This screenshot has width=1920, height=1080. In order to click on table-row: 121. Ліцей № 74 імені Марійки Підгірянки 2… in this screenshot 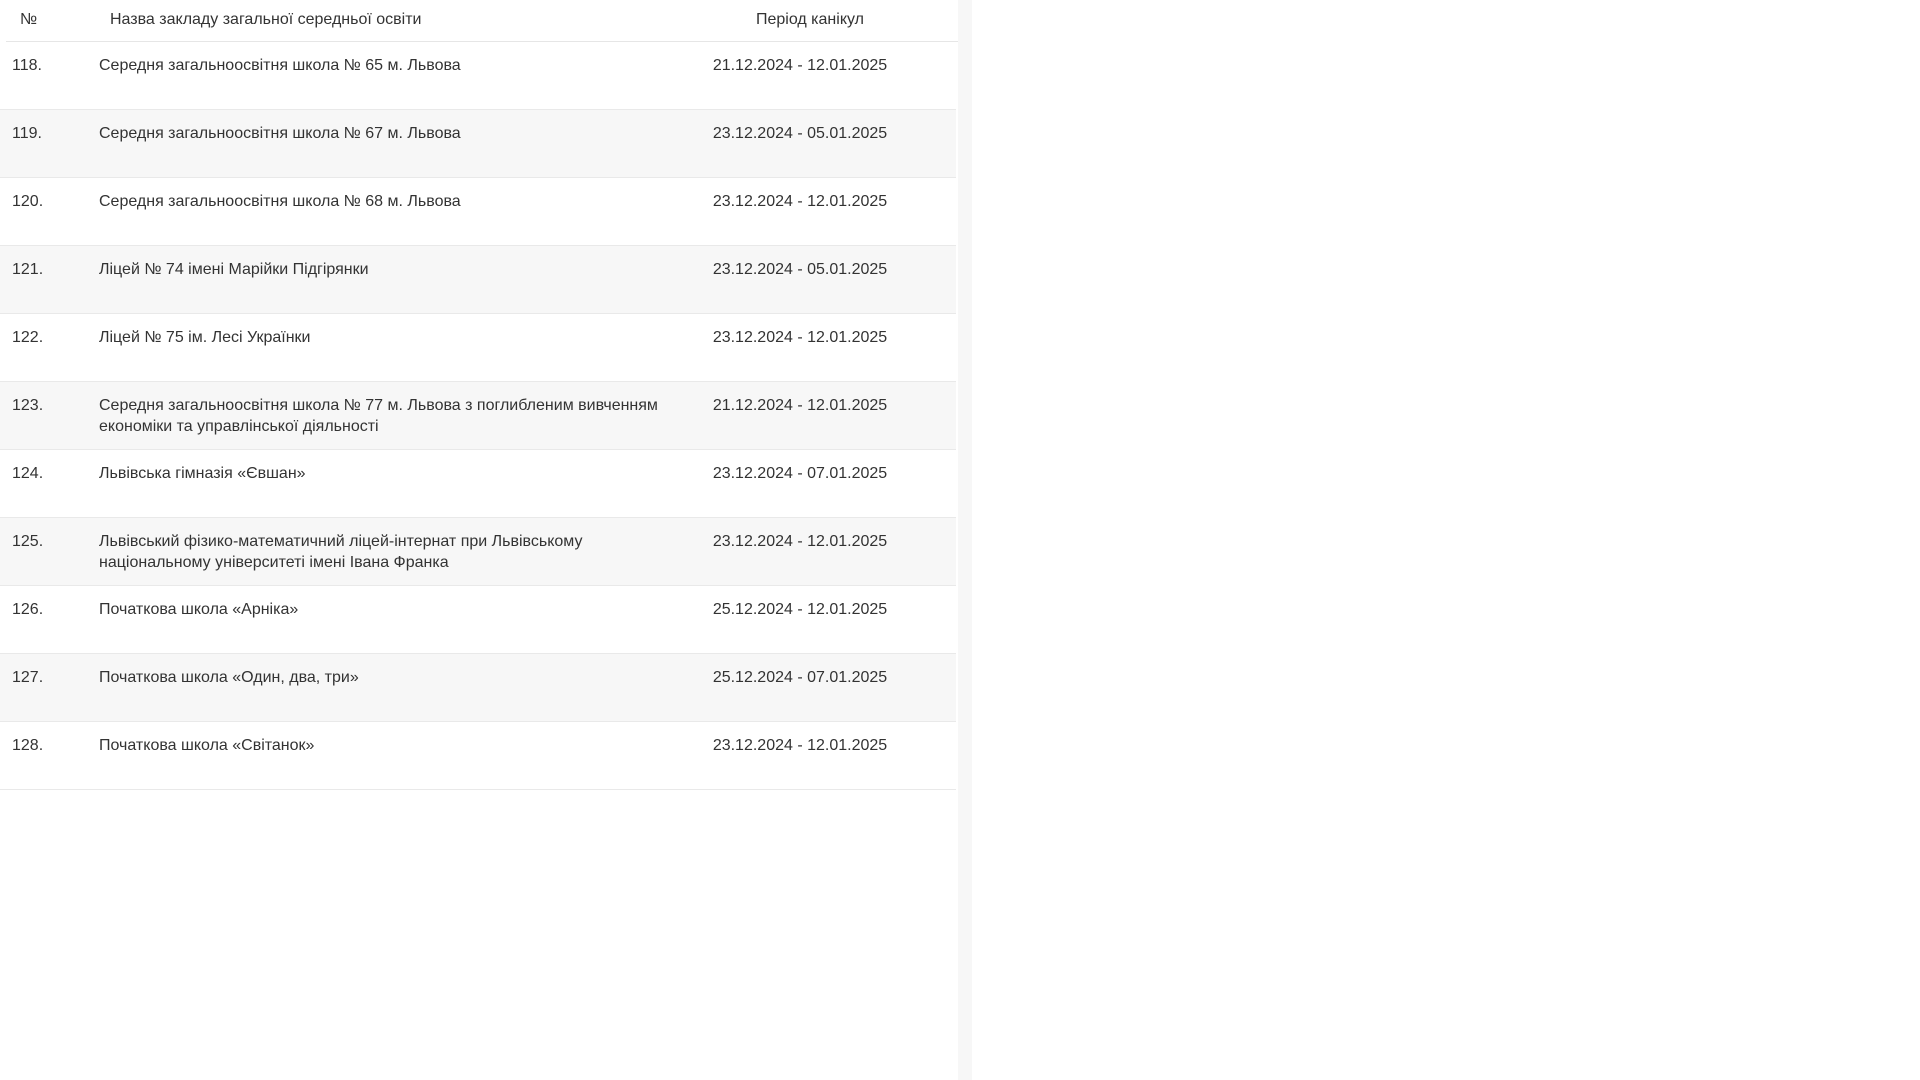, I will do `click(478, 280)`.